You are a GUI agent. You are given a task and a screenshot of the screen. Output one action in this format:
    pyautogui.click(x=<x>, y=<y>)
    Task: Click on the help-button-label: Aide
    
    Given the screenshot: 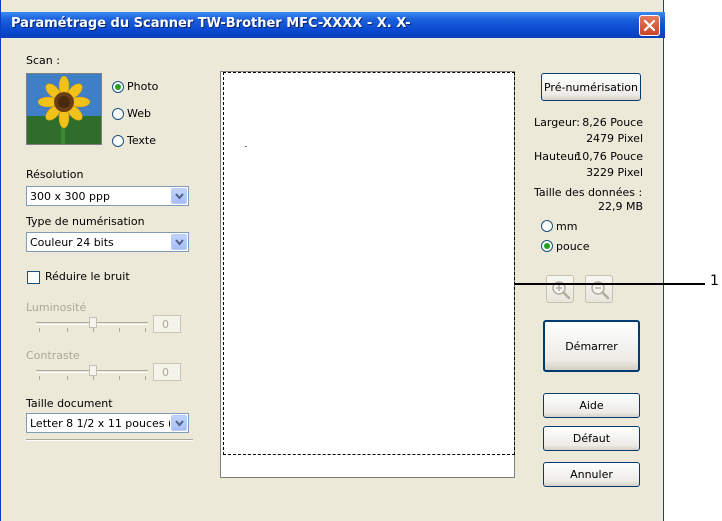 What is the action you would take?
    pyautogui.click(x=591, y=405)
    